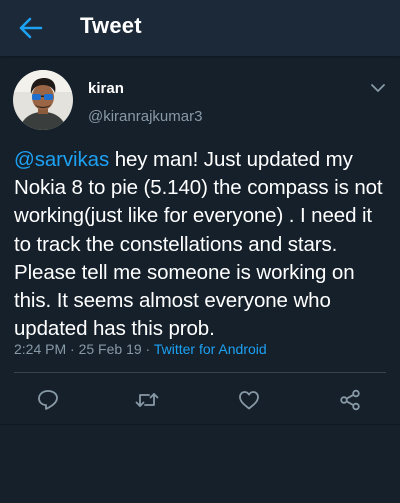 The image size is (400, 503). I want to click on retweet-button, so click(147, 400).